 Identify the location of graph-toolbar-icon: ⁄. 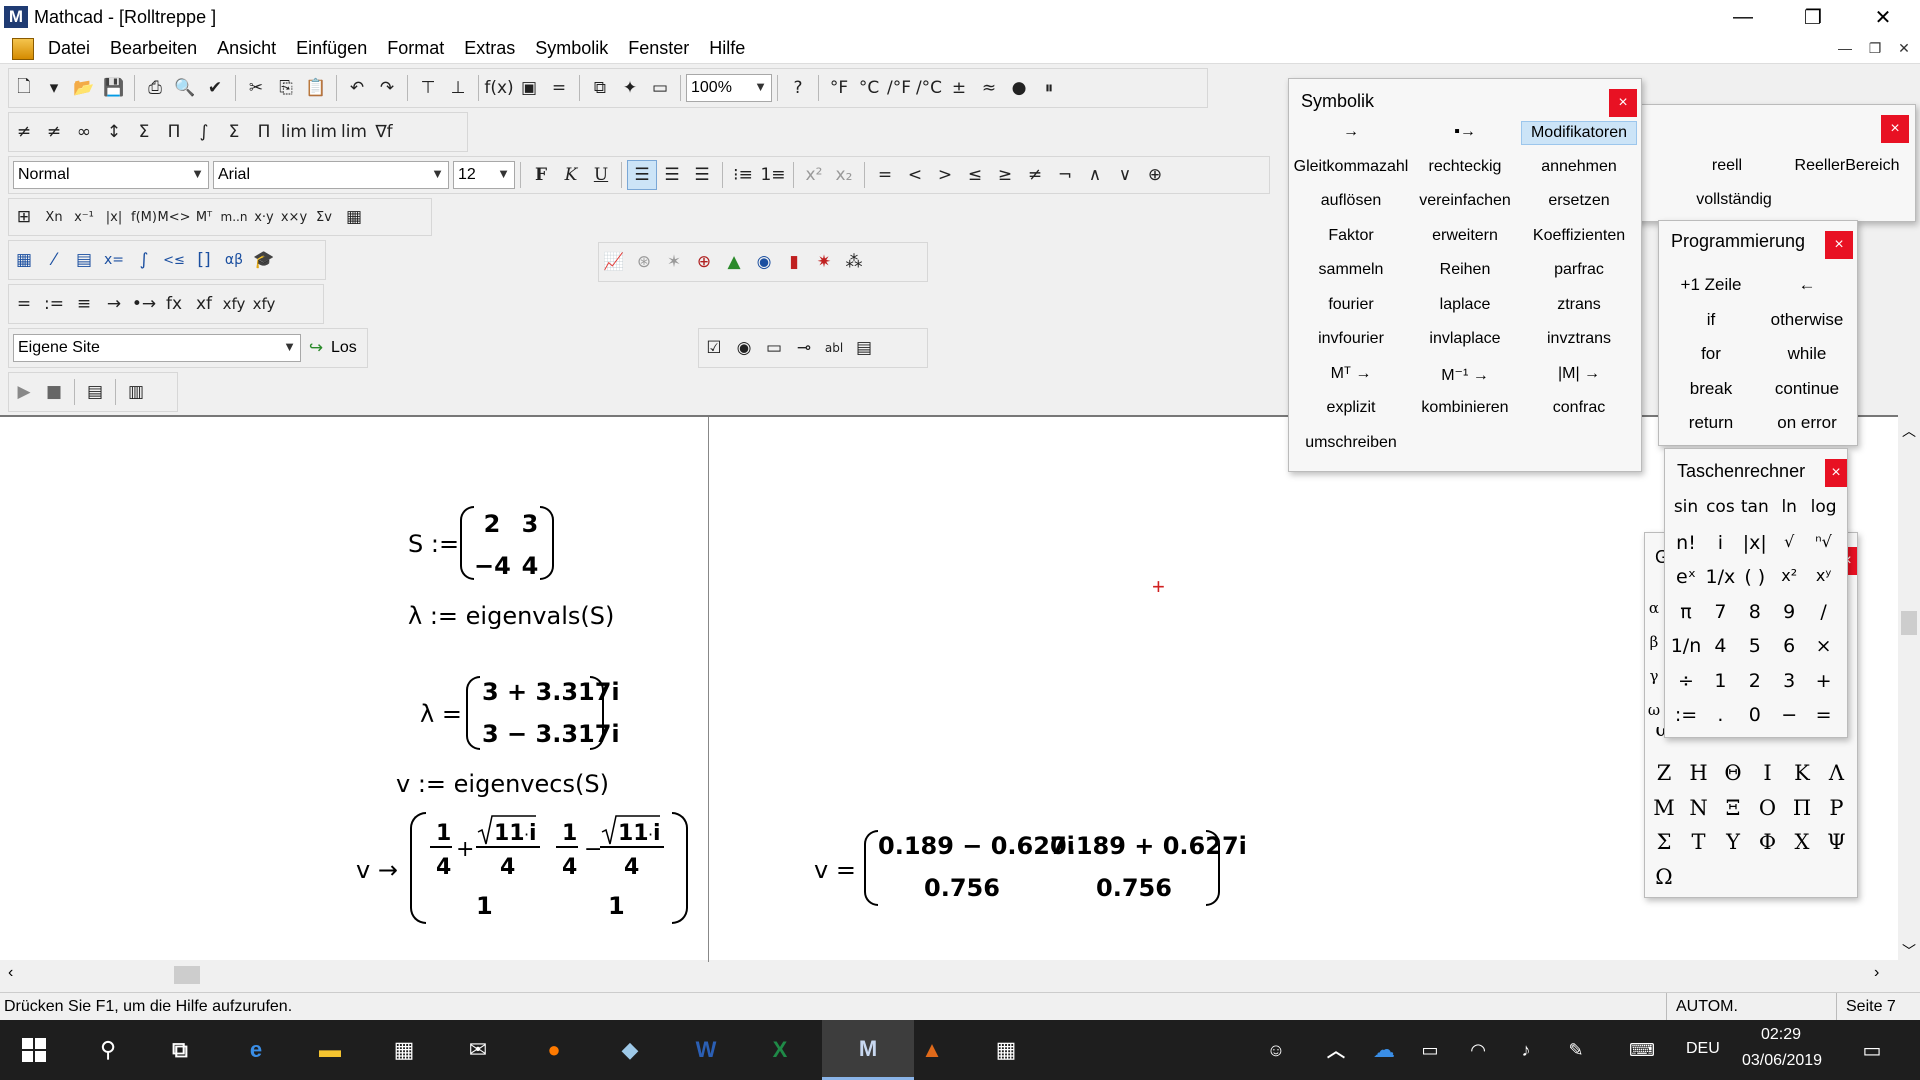
(54, 260).